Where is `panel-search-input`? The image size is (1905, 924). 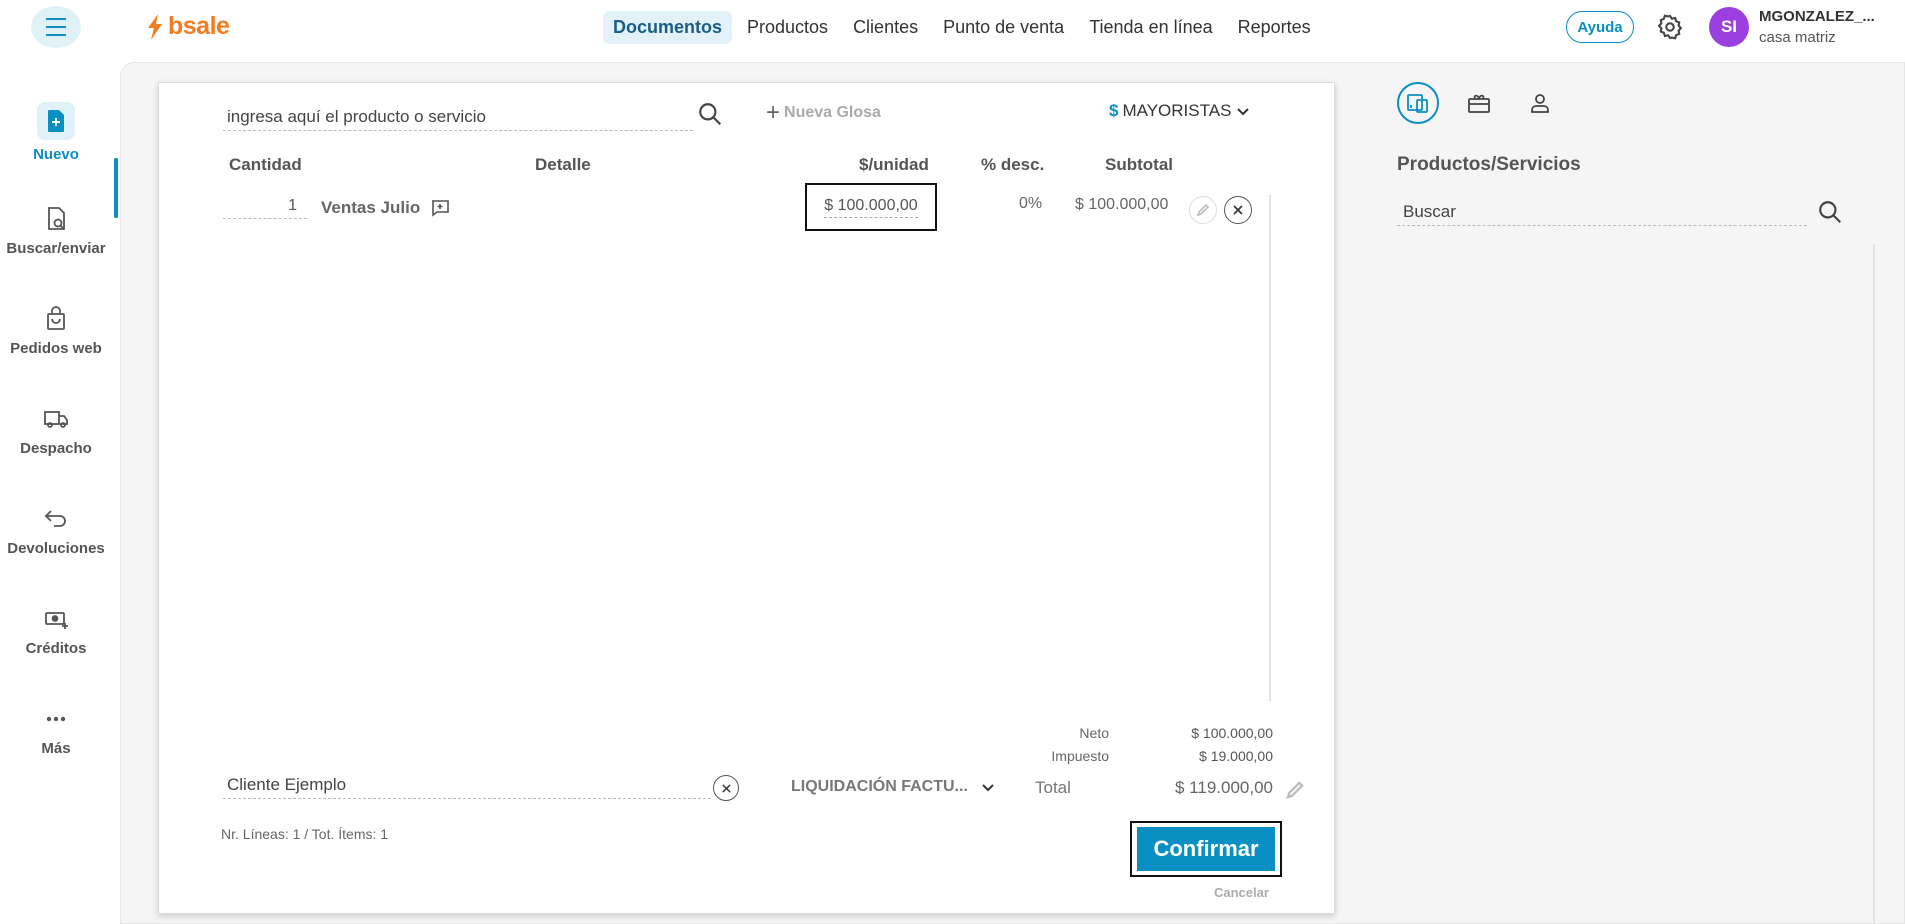
panel-search-input is located at coordinates (1602, 212).